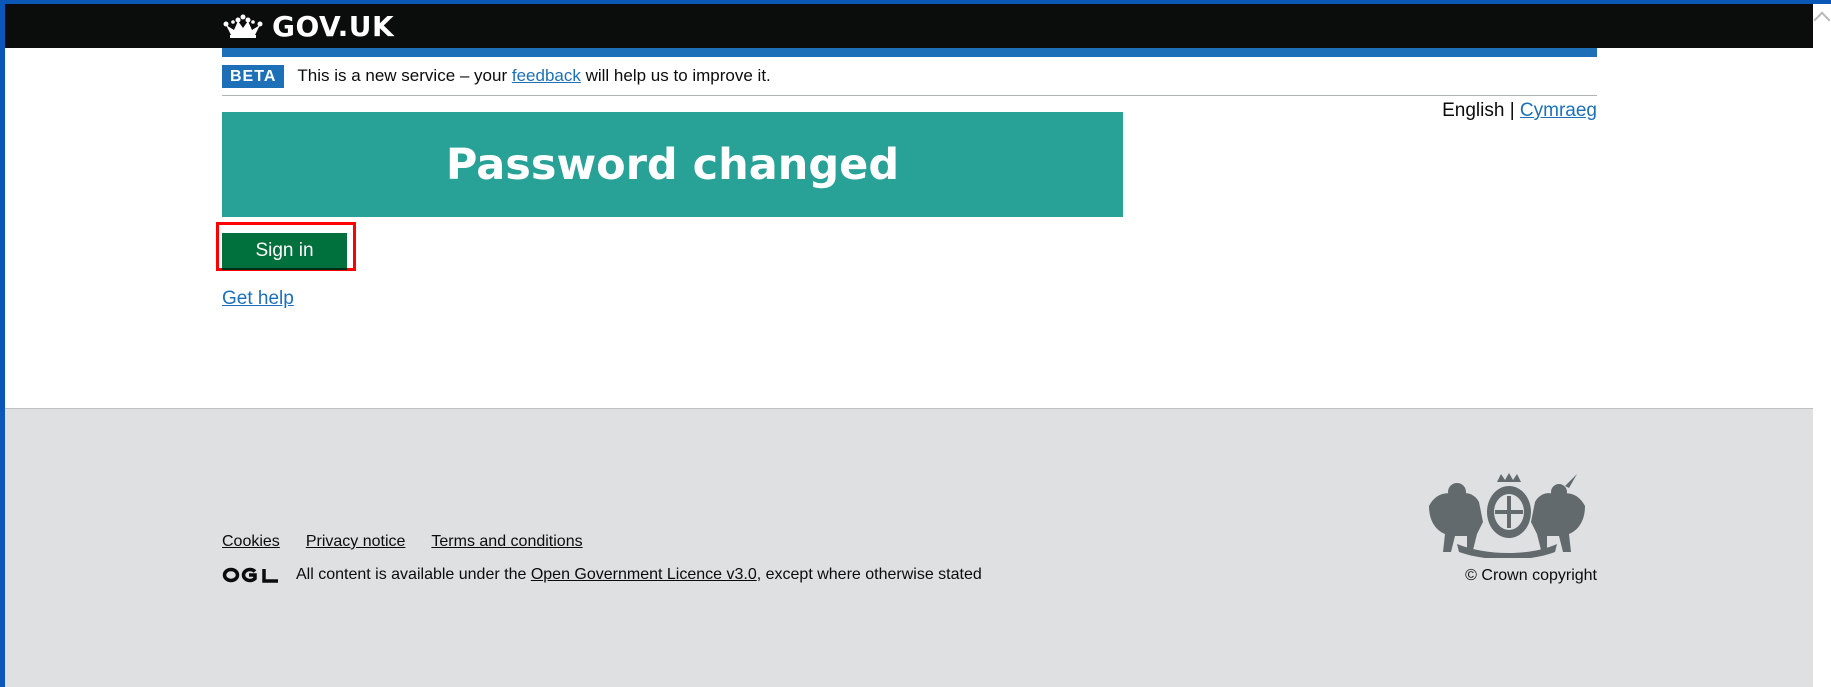 The width and height of the screenshot is (1831, 687). What do you see at coordinates (402, 75) in the screenshot?
I see `phase-text-before: This is a new service – your` at bounding box center [402, 75].